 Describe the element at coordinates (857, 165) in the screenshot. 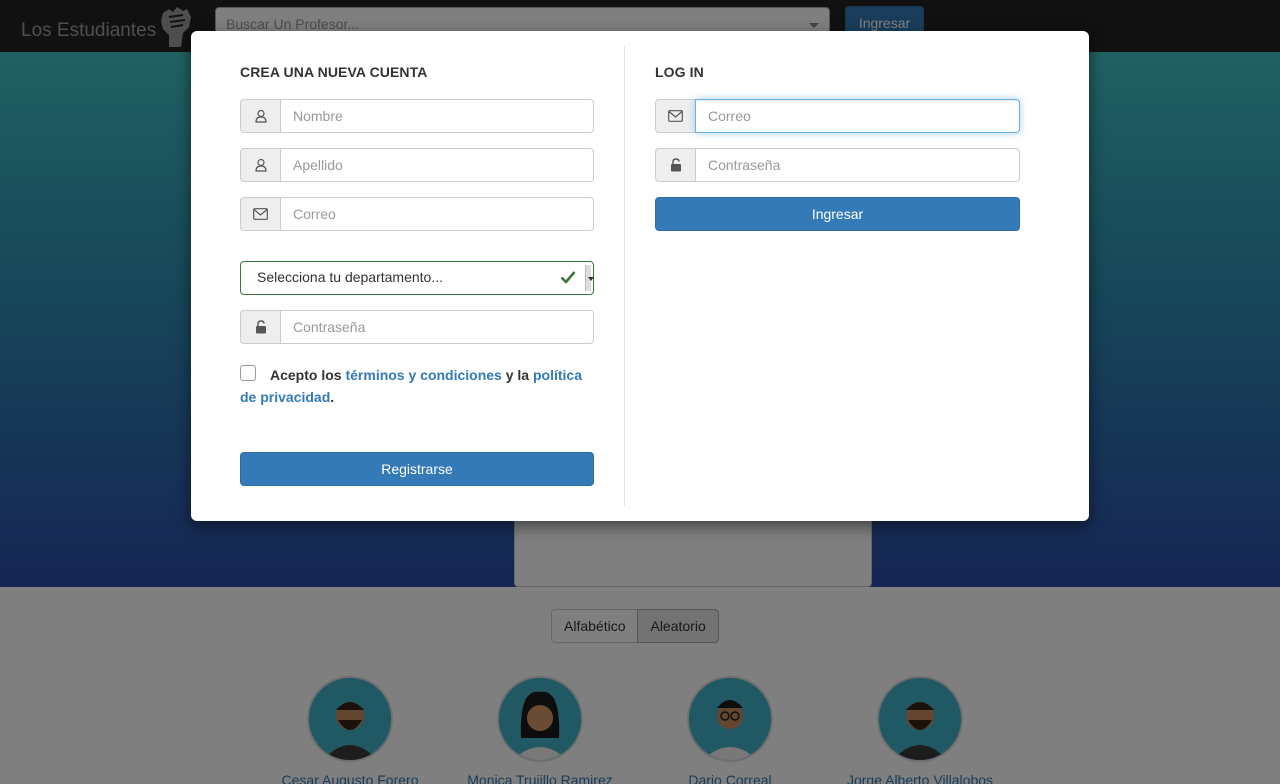

I see `login-password-field` at that location.